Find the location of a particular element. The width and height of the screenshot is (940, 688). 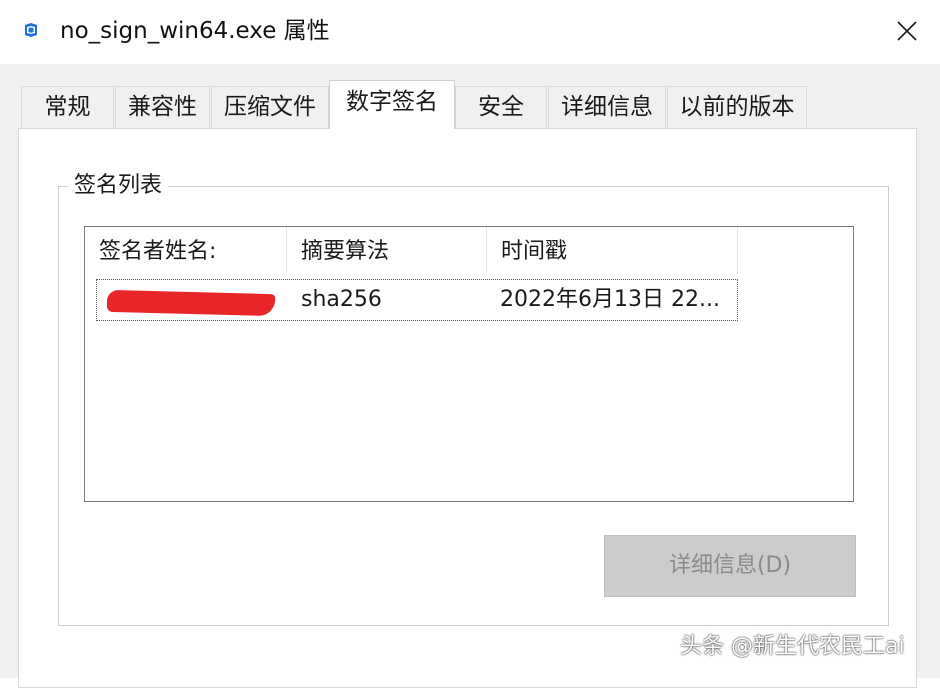

group-label: 签名列表 is located at coordinates (118, 186).